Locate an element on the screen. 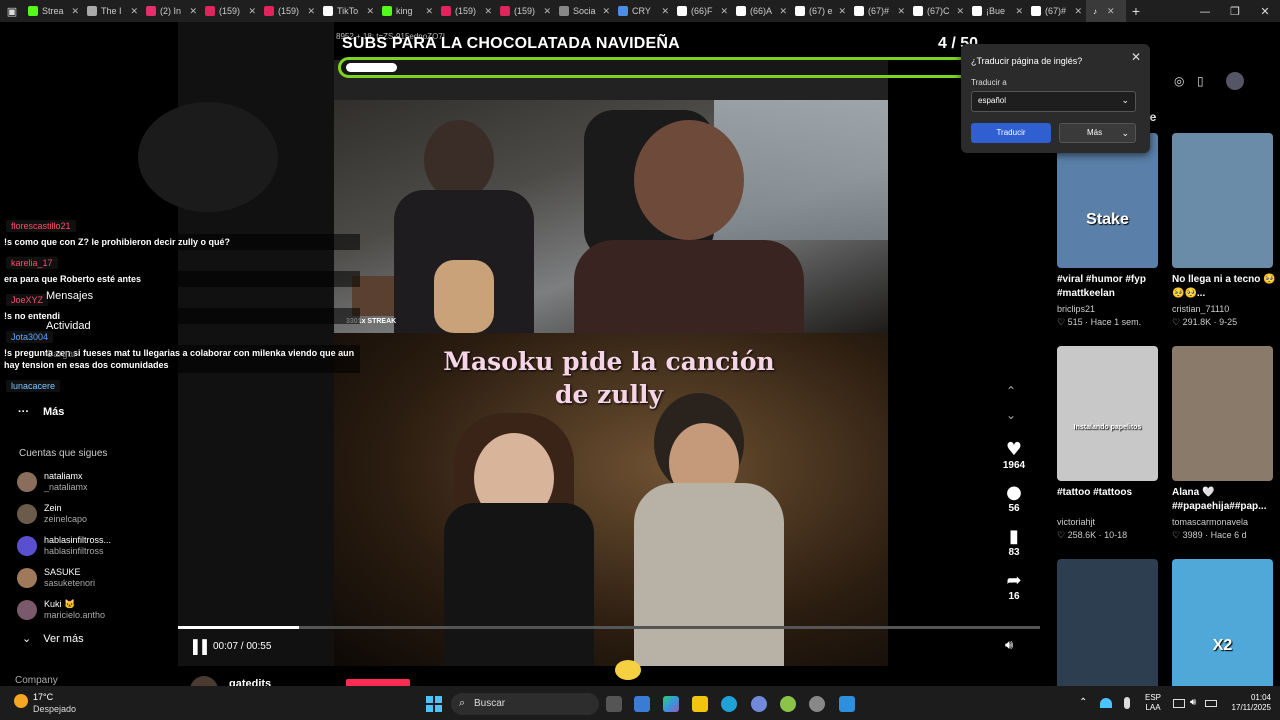  nav-actividad: Actividad is located at coordinates (68, 326).